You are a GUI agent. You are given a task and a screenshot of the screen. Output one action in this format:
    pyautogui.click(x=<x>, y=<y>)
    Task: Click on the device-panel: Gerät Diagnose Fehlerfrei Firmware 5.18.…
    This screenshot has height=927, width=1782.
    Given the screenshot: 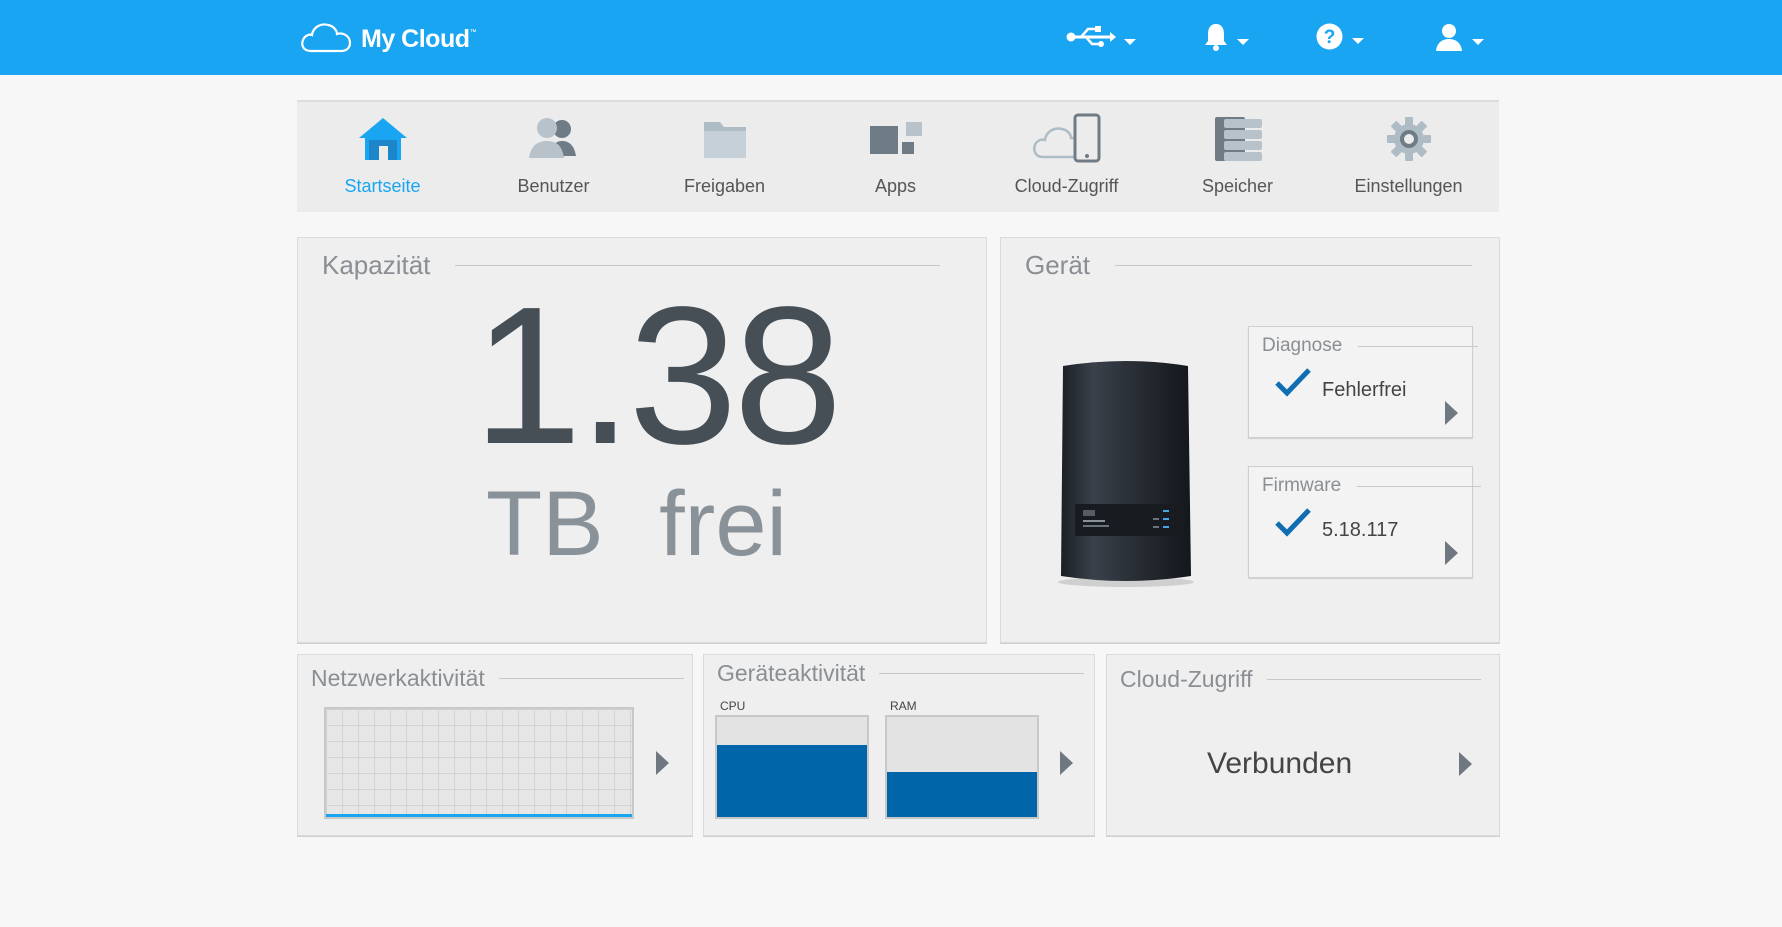 What is the action you would take?
    pyautogui.click(x=1250, y=440)
    